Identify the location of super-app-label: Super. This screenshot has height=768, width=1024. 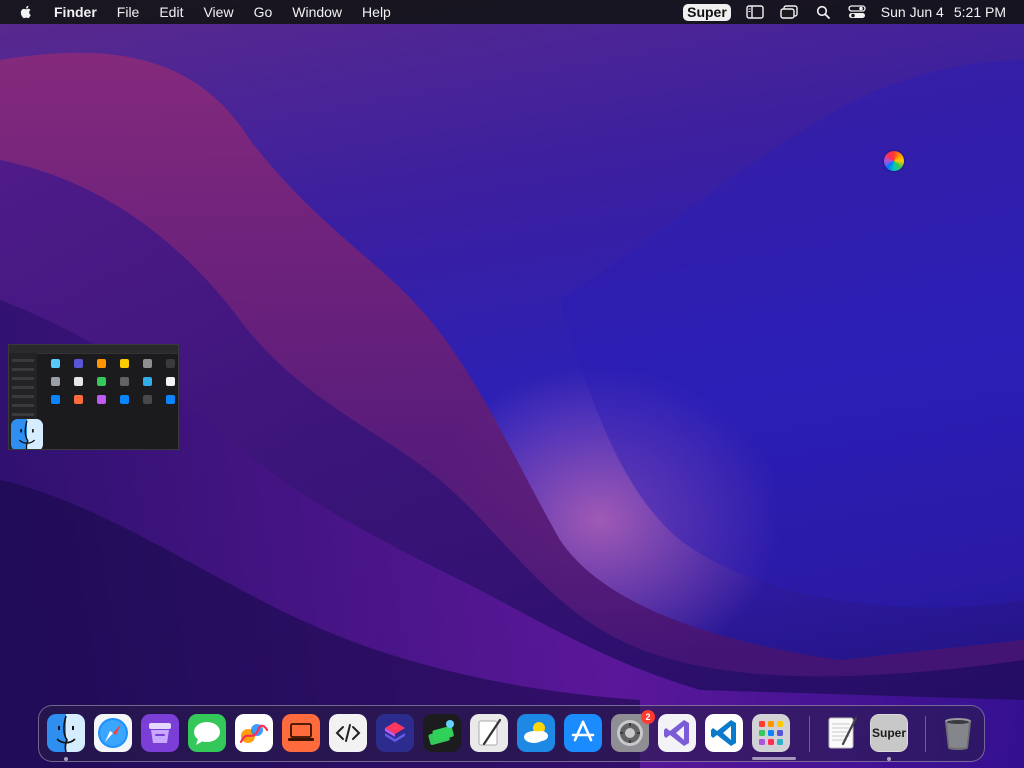
(888, 733).